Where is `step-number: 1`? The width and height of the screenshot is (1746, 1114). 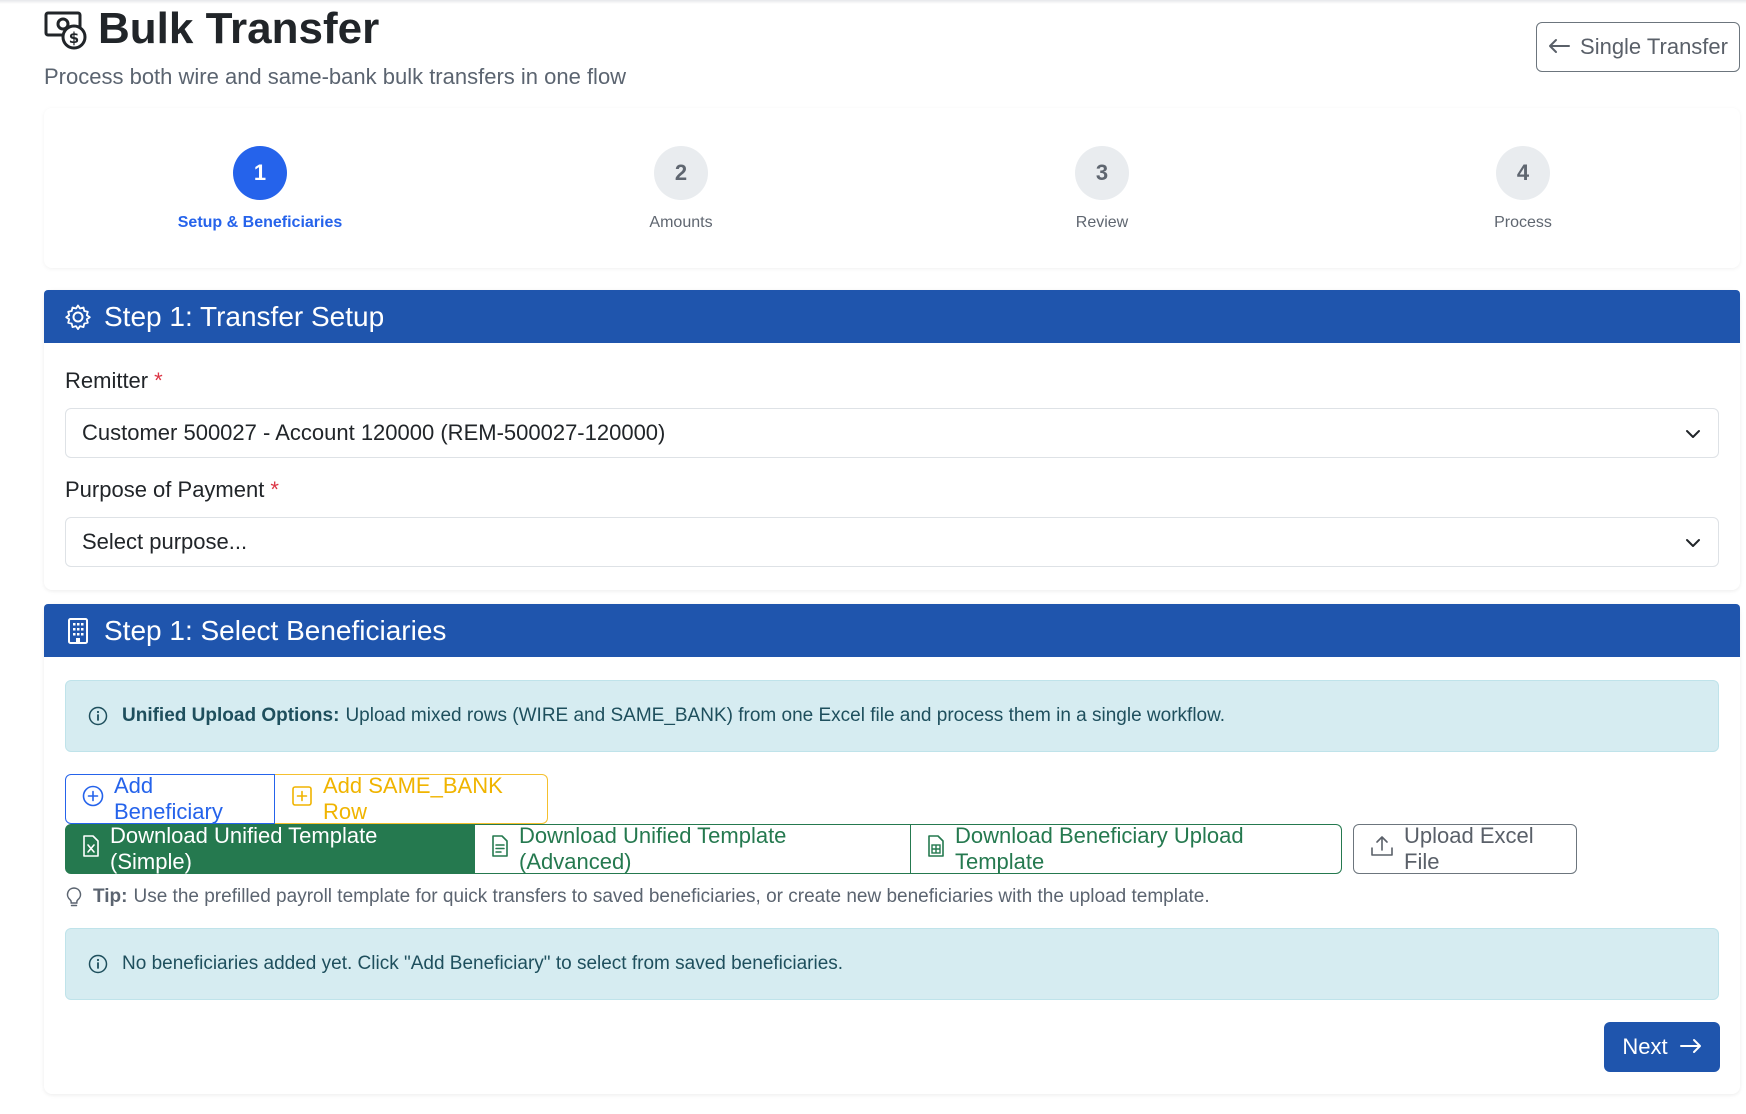
step-number: 1 is located at coordinates (260, 173).